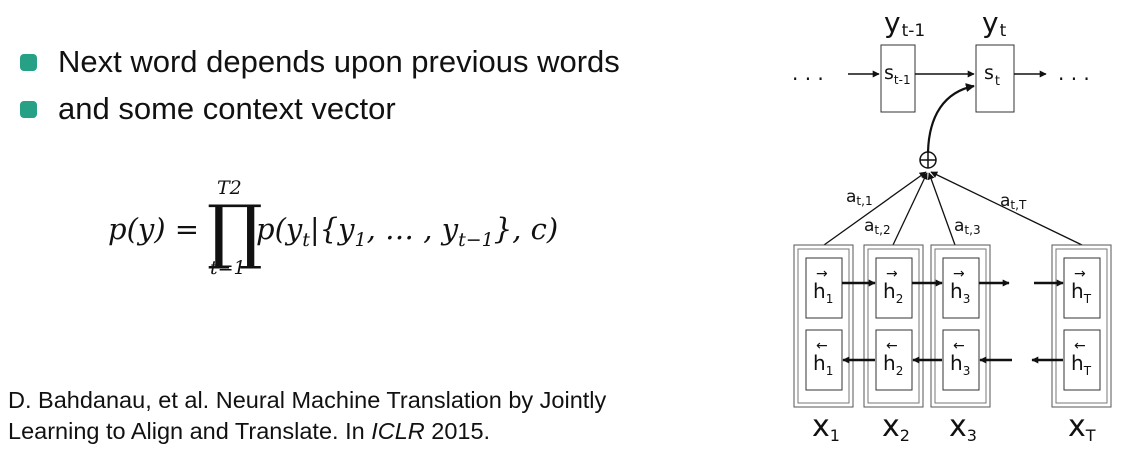  Describe the element at coordinates (339, 61) in the screenshot. I see `bullet-text: Next word depends upon previous words` at that location.